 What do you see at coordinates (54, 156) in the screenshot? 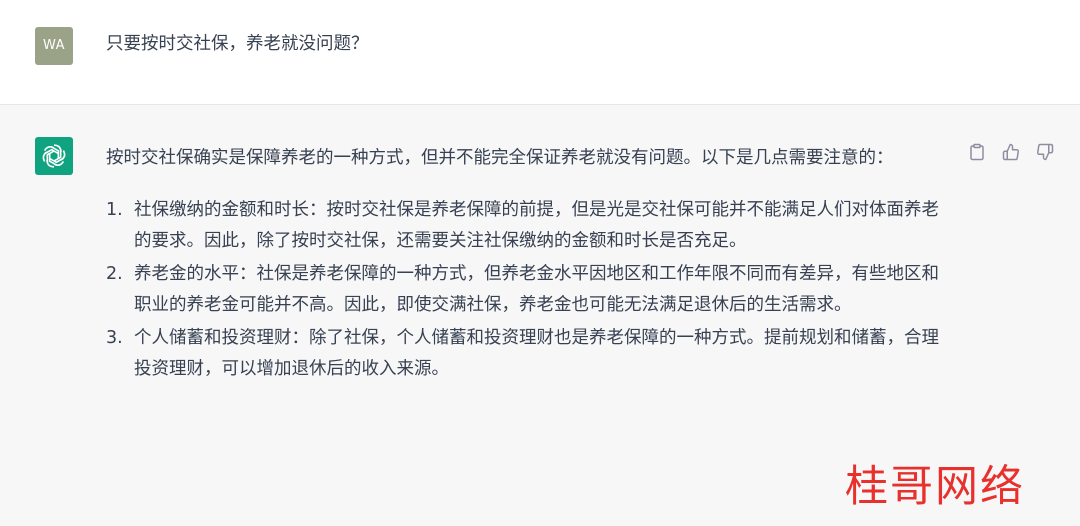
I see `openai-logo-icon` at bounding box center [54, 156].